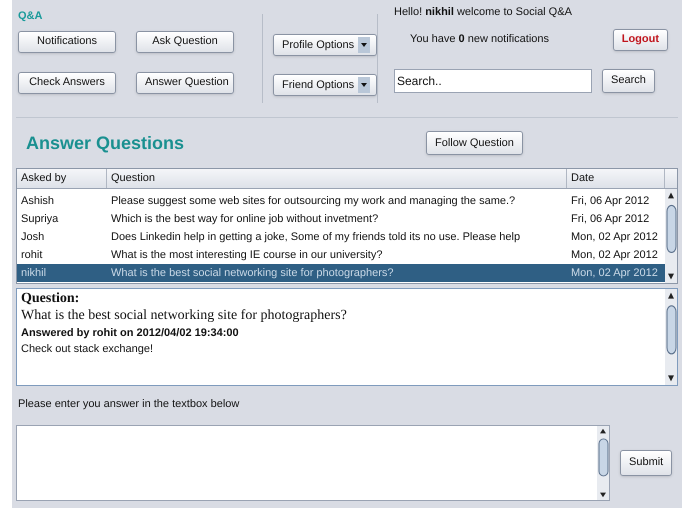 This screenshot has width=696, height=508. What do you see at coordinates (87, 349) in the screenshot?
I see `answer-text: Check out stack exchange!` at bounding box center [87, 349].